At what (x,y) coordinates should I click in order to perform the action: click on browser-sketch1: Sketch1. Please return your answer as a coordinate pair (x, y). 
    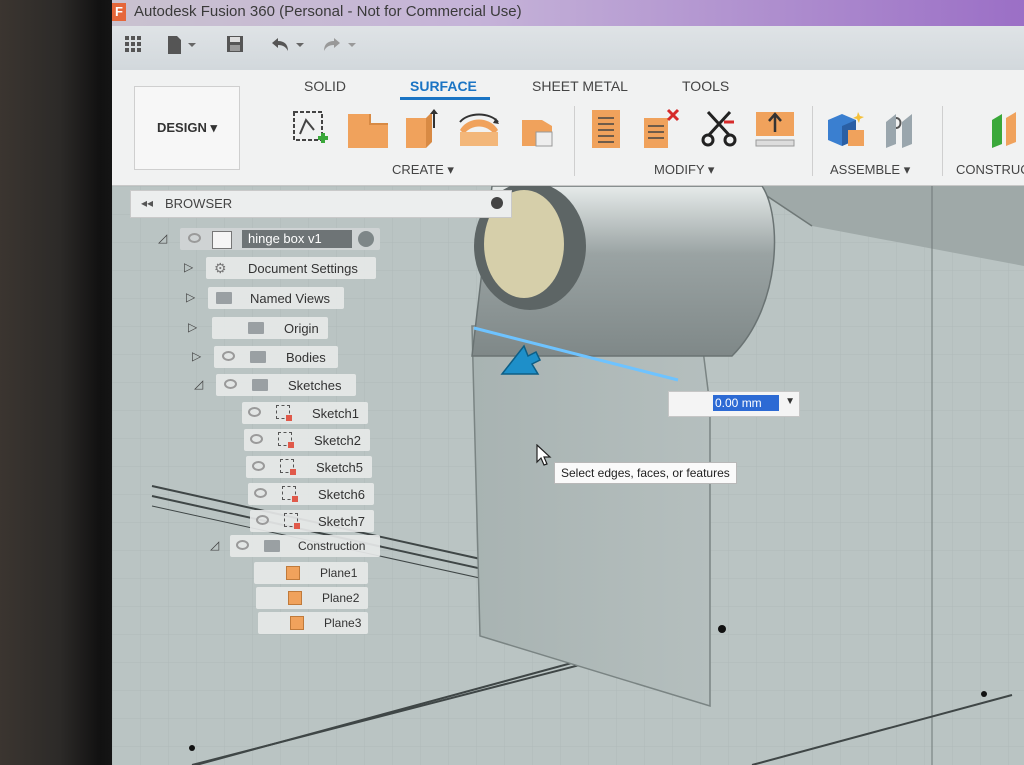
    Looking at the image, I should click on (305, 413).